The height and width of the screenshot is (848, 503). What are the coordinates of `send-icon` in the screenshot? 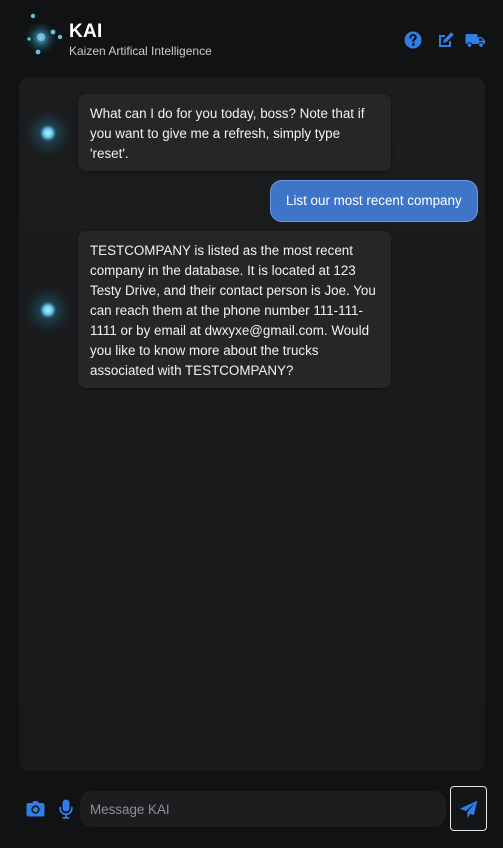 It's located at (468, 809).